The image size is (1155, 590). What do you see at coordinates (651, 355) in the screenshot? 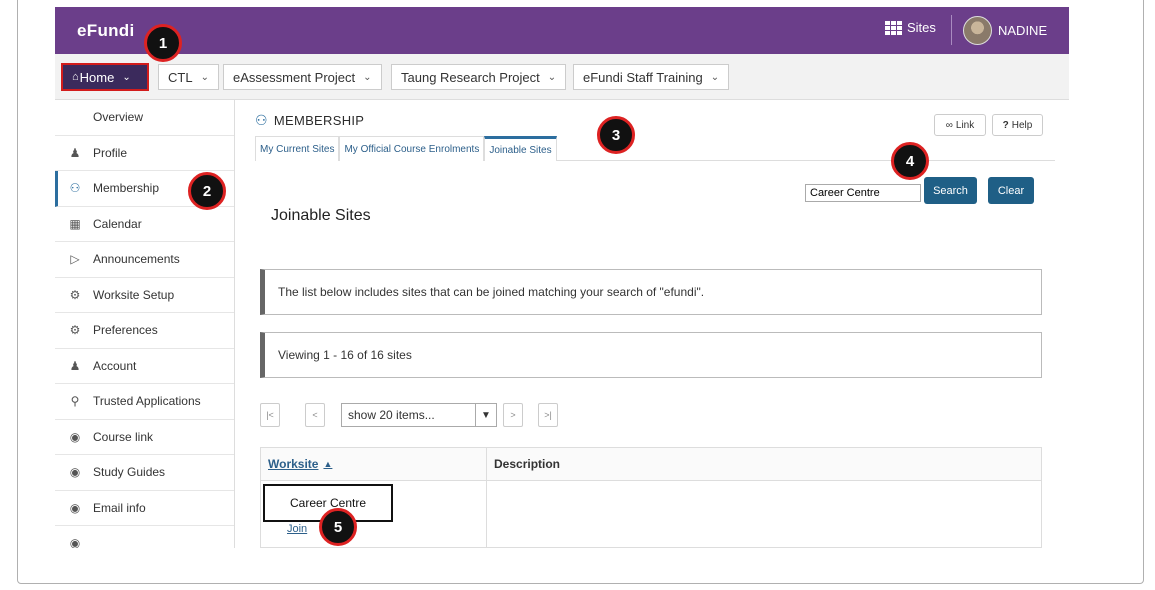
I see `viewing-message: Viewing 1 - 16 of 16 sites` at bounding box center [651, 355].